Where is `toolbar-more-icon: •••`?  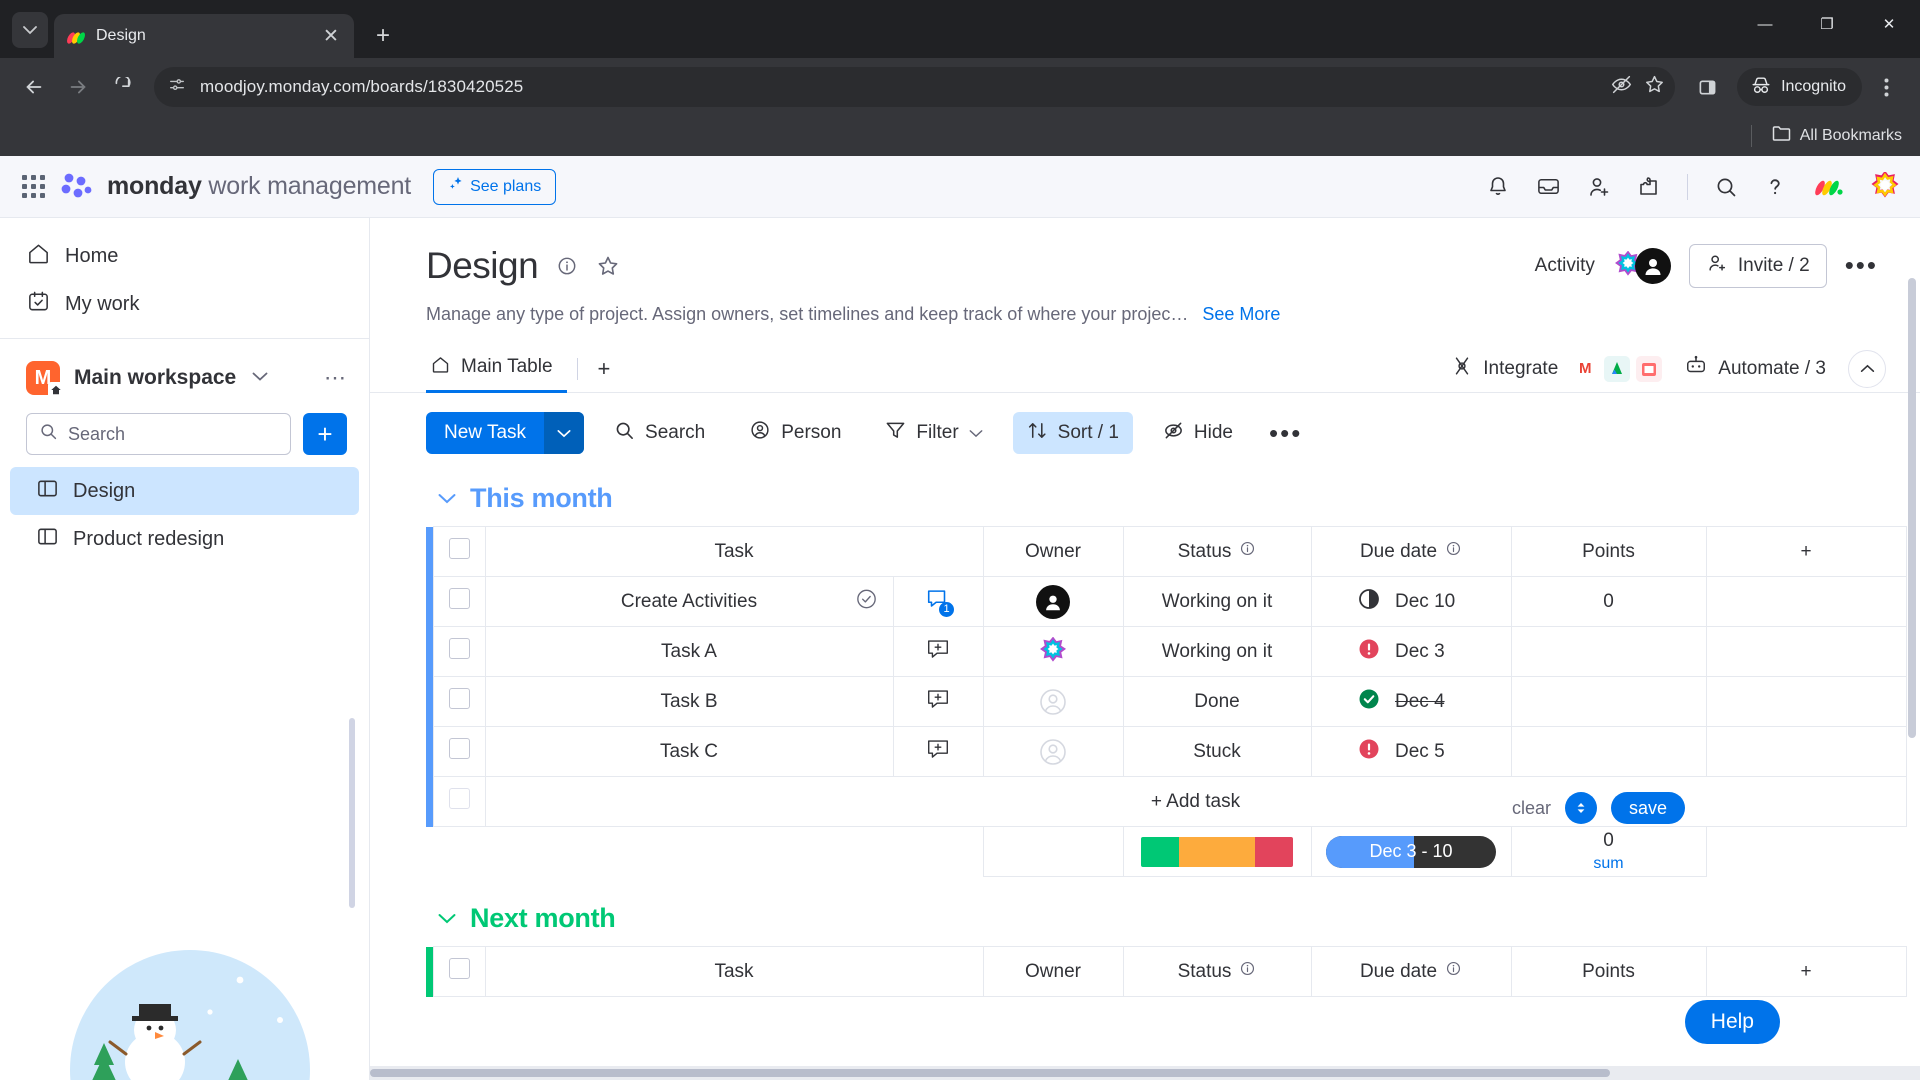
toolbar-more-icon: ••• is located at coordinates (1285, 433).